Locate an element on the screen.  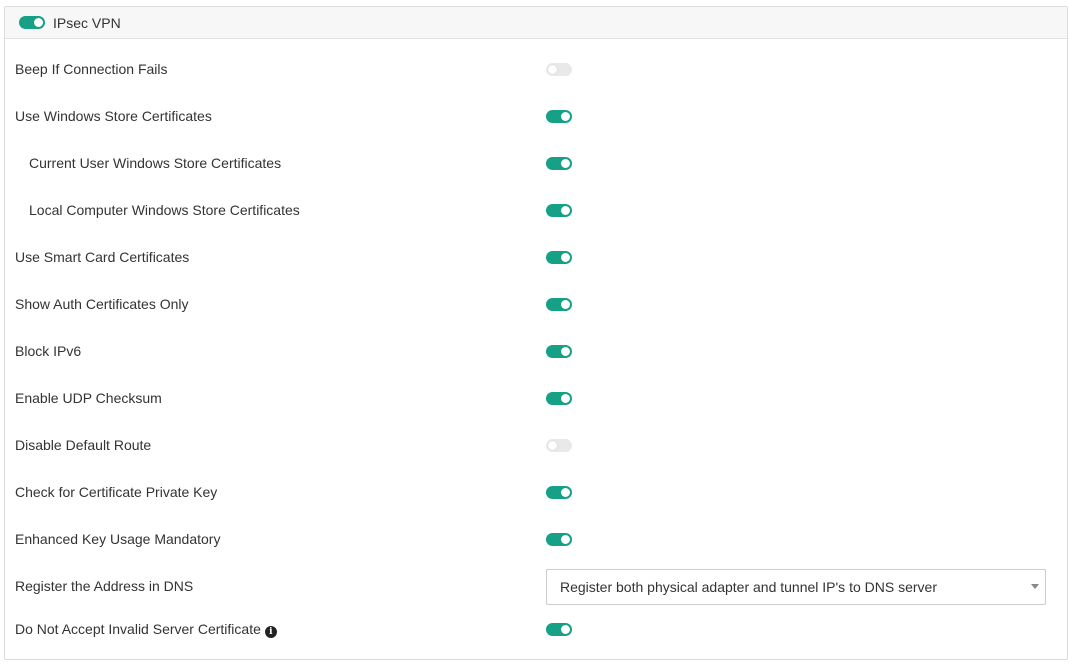
setting-row-check-for-certificate-private-key: Check for Certificate Private Key is located at coordinates (536, 494).